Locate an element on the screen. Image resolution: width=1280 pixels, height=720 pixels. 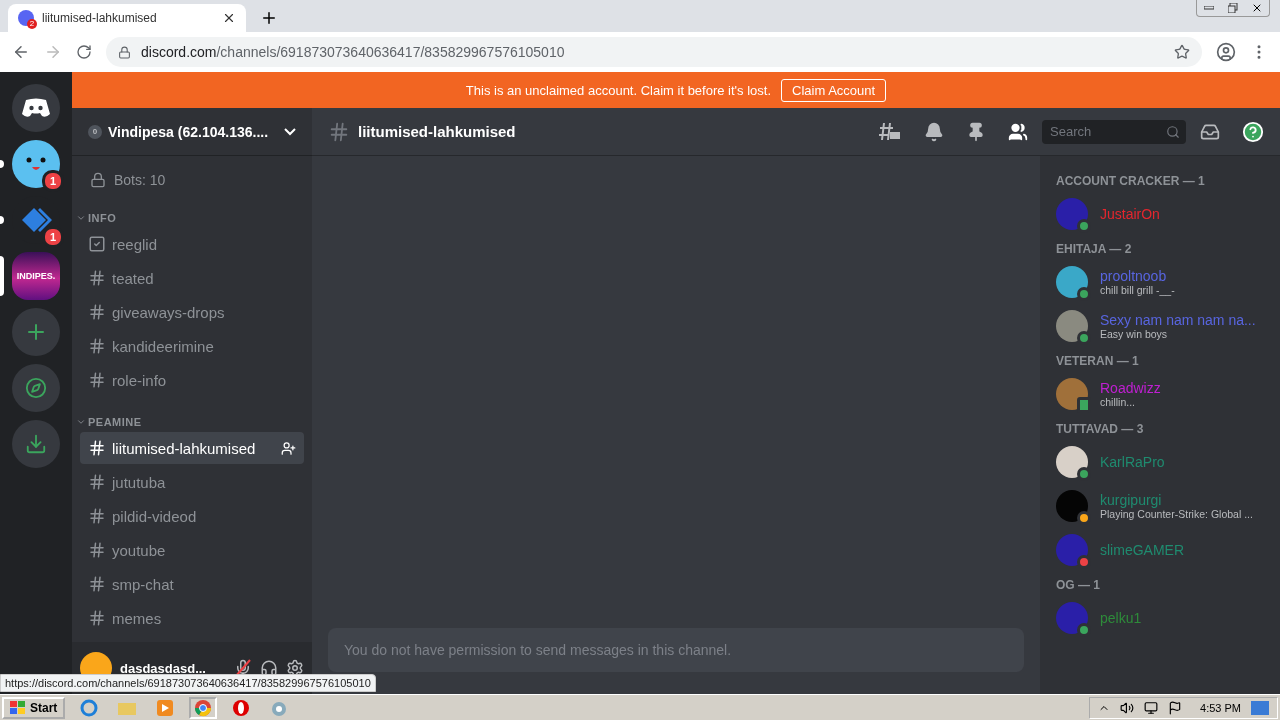
clock: 4:53 PM is located at coordinates (1220, 707).